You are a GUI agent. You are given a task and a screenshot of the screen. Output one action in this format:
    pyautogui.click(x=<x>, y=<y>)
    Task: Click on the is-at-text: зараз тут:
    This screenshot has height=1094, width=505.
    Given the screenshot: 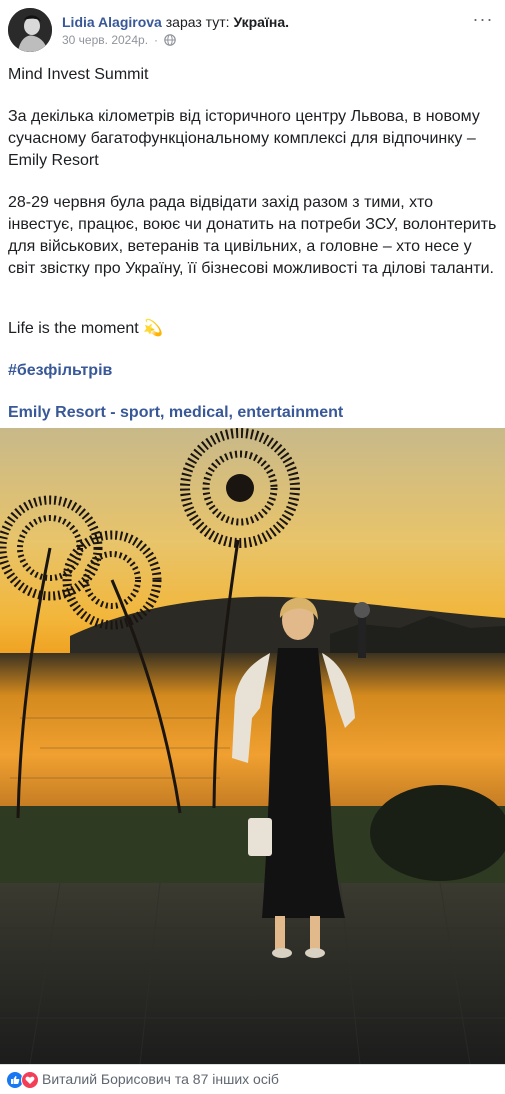 What is the action you would take?
    pyautogui.click(x=197, y=22)
    